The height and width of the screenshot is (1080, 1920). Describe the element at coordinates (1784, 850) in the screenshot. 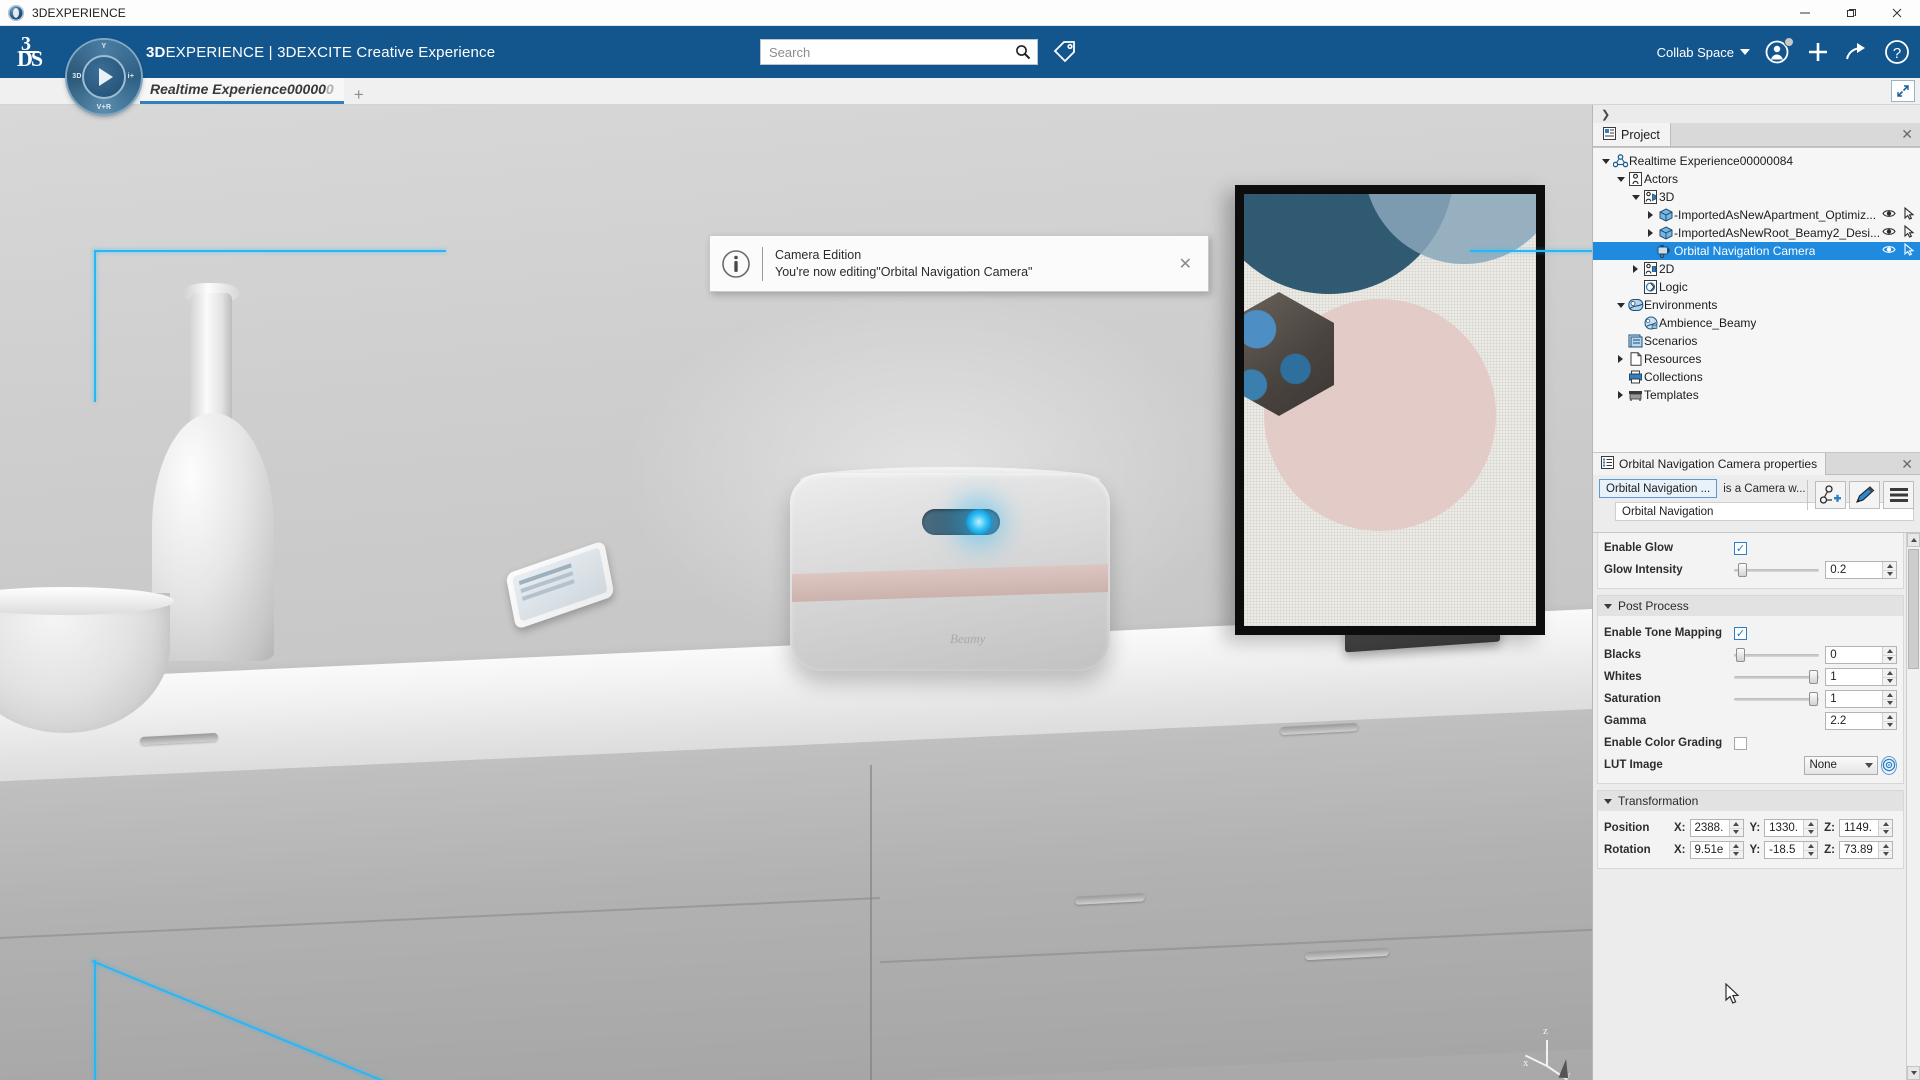

I see `rotation-y-input` at that location.